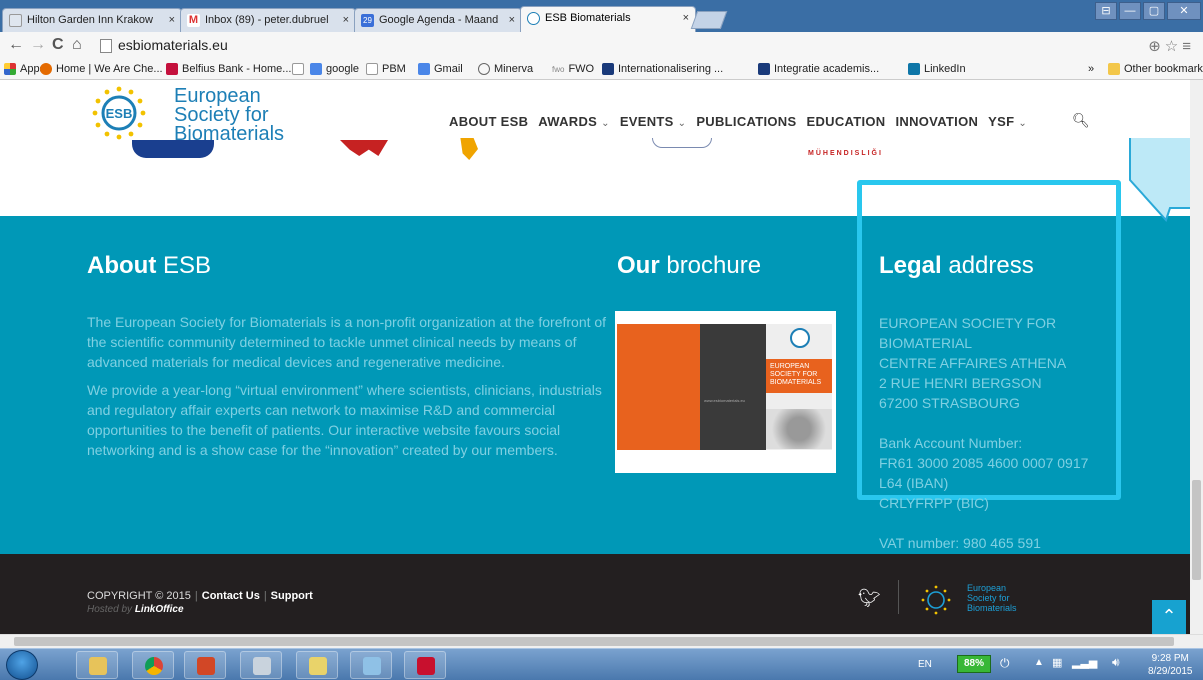 This screenshot has width=1203, height=680. I want to click on start-button, so click(22, 665).